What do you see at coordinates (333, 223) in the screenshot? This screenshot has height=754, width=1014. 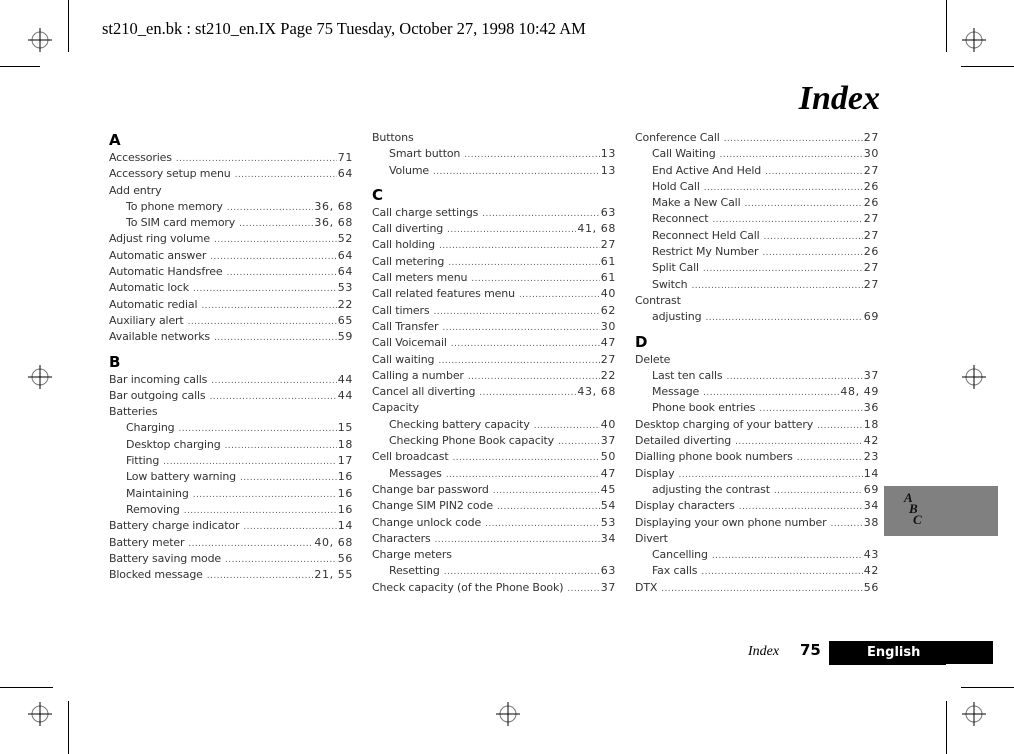 I see `entry-page-numbers: 36, 68` at bounding box center [333, 223].